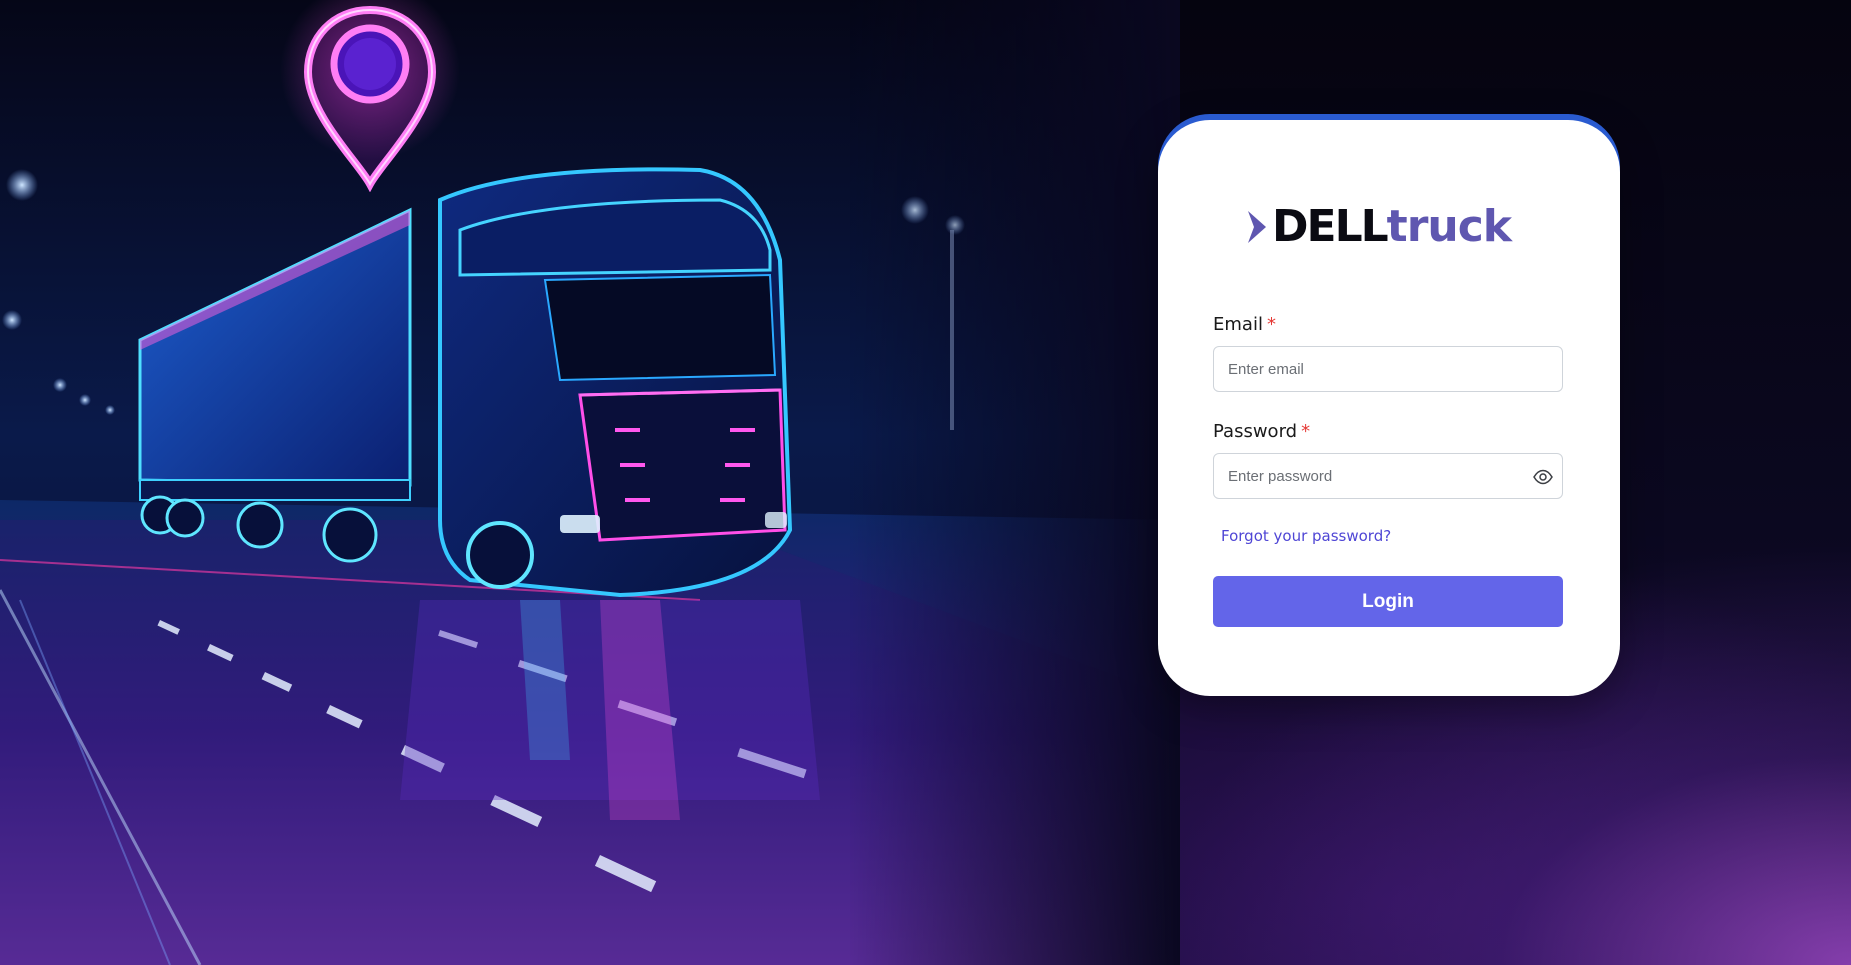  What do you see at coordinates (1255, 431) in the screenshot?
I see `password-label-text: Password` at bounding box center [1255, 431].